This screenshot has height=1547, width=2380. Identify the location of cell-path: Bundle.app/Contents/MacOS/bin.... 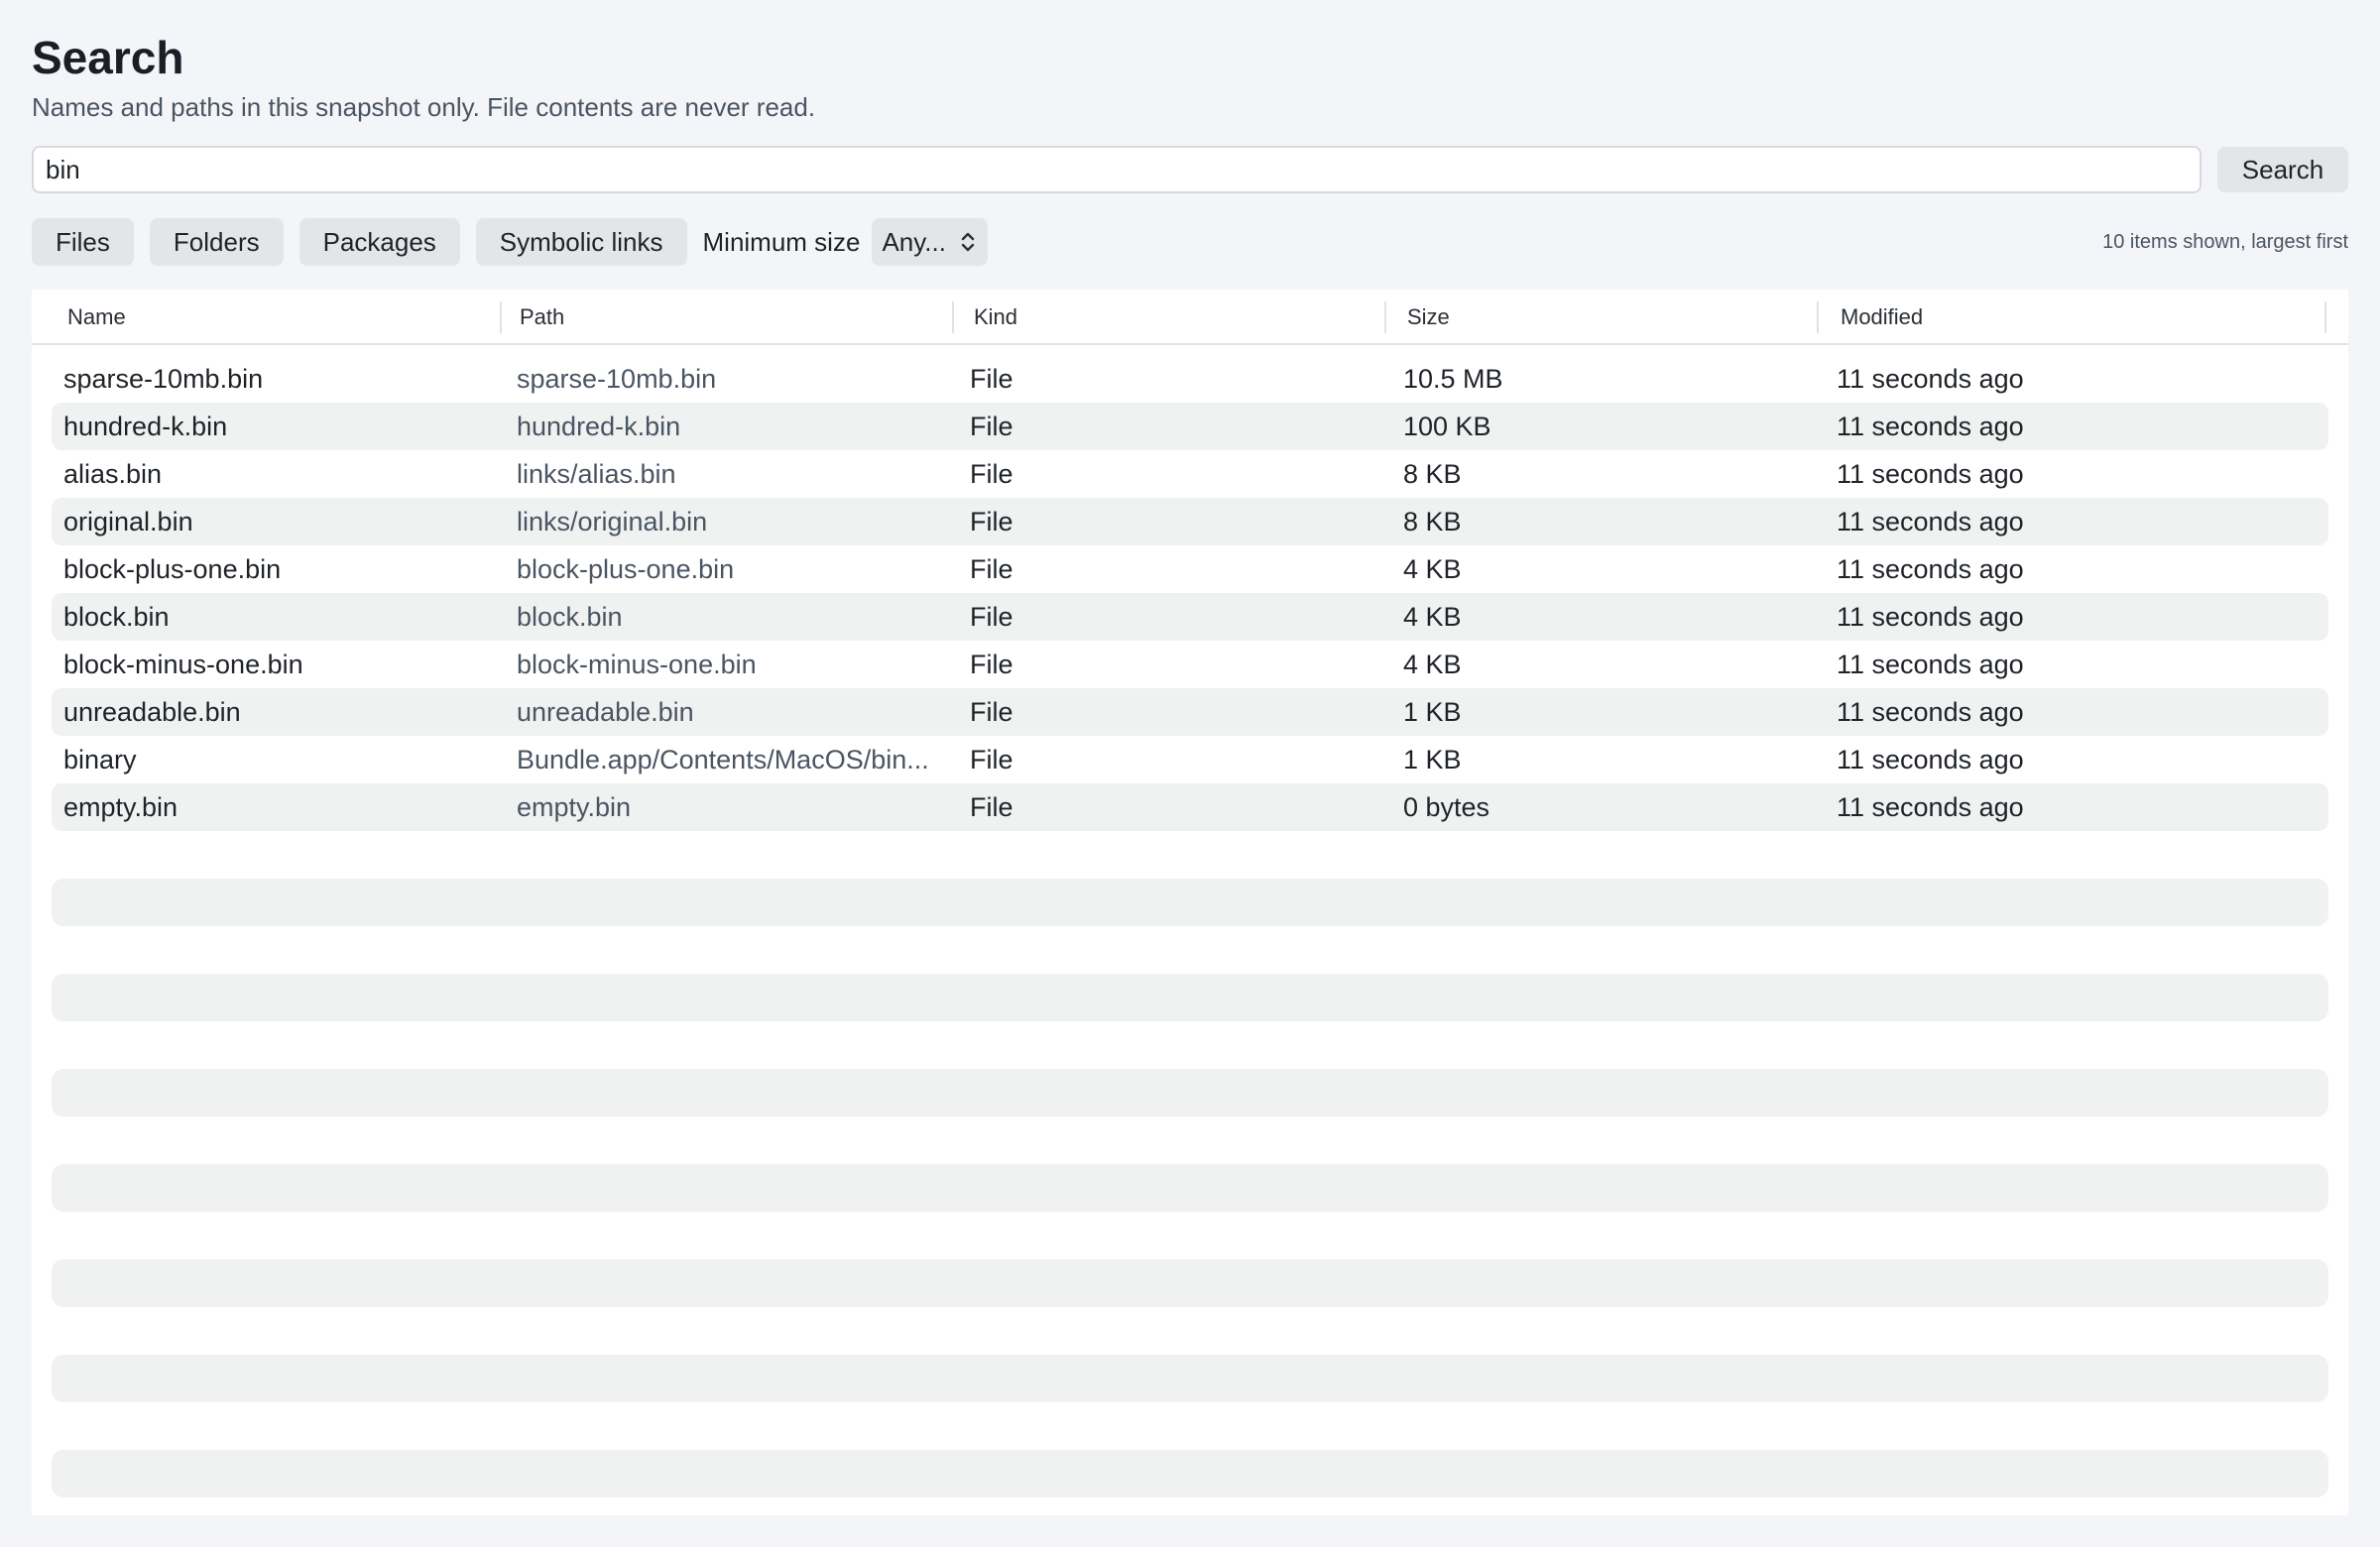
(723, 759).